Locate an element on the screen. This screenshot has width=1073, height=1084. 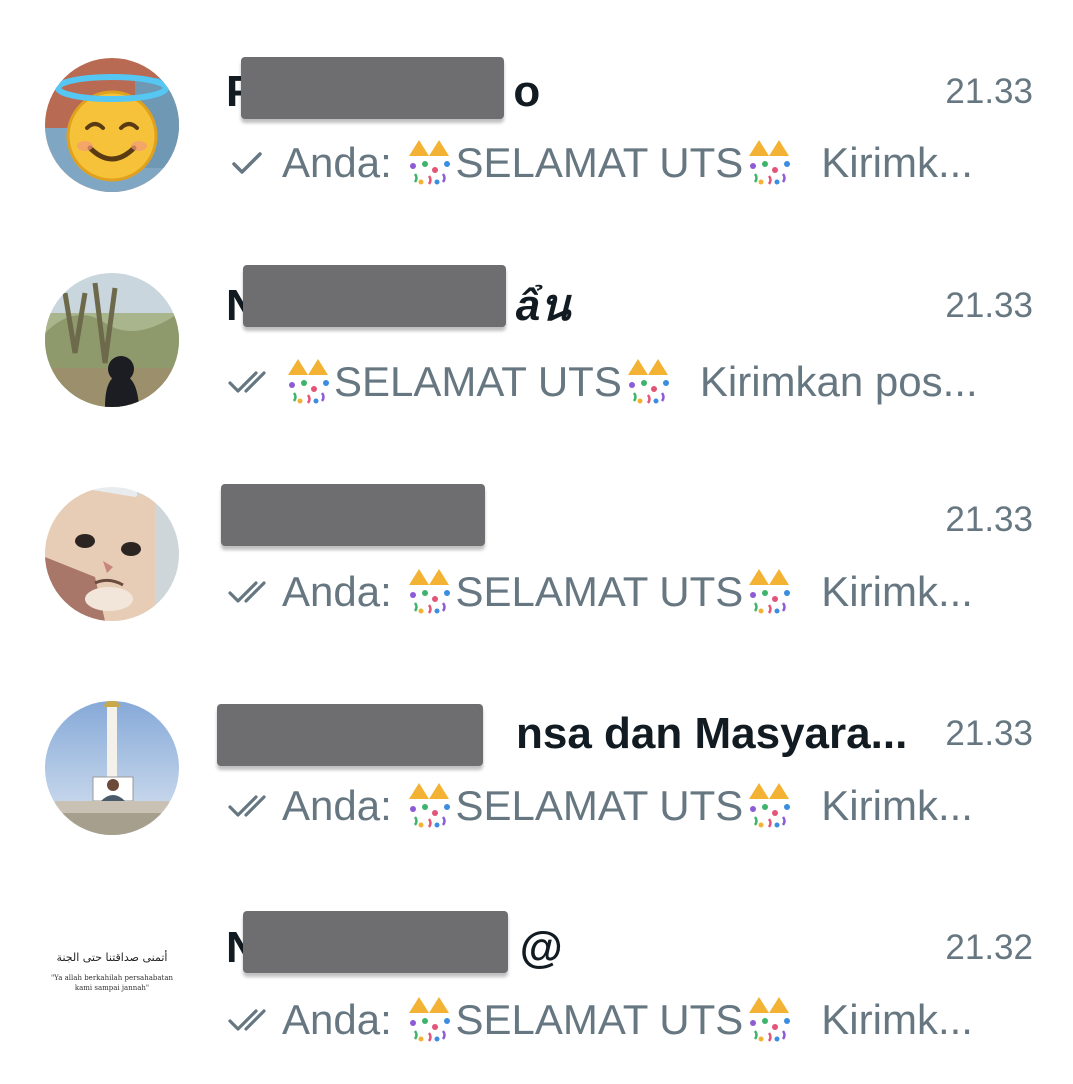
avatar-arabic-text: أتمنى صداقتنا حتى الجنة is located at coordinates (112, 957).